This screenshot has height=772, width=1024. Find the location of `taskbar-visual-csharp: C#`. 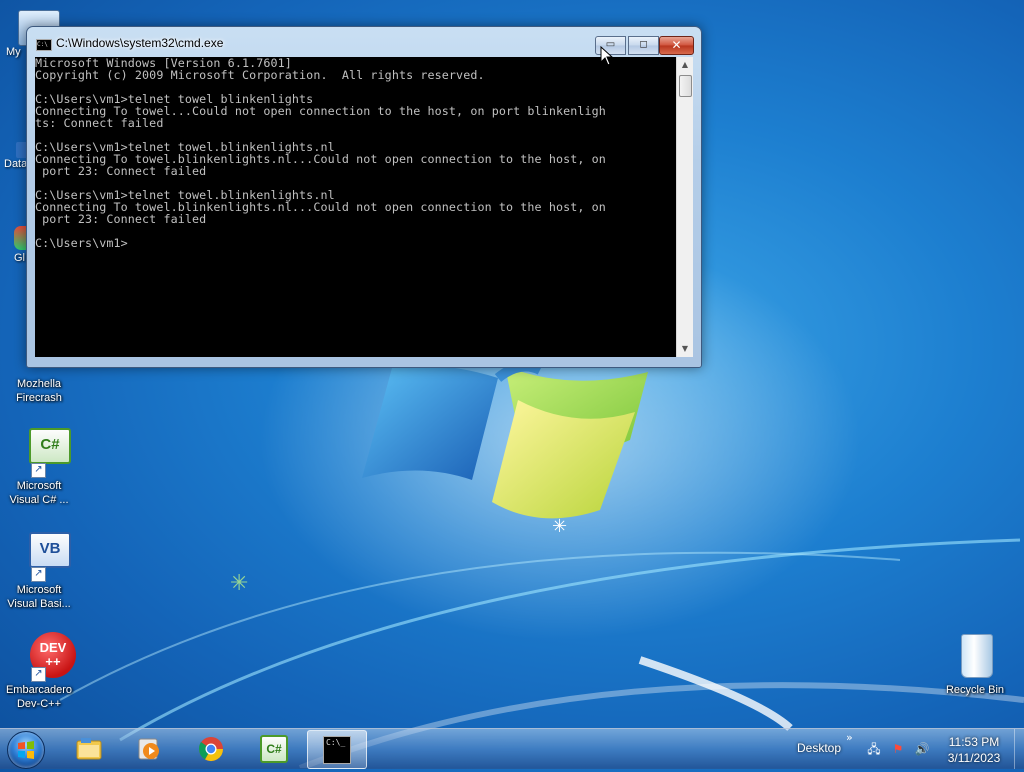

taskbar-visual-csharp: C# is located at coordinates (274, 748).